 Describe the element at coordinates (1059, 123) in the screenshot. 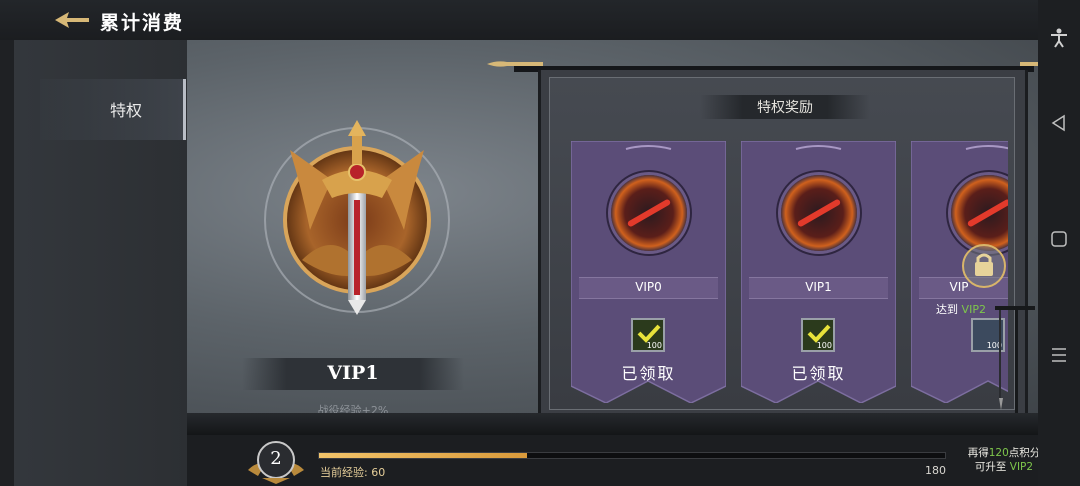

I see `nav-back-icon` at that location.